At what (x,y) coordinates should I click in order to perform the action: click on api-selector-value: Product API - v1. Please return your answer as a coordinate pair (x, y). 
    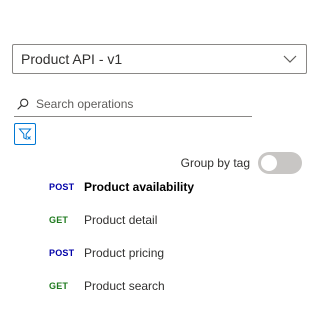
    Looking at the image, I should click on (72, 59).